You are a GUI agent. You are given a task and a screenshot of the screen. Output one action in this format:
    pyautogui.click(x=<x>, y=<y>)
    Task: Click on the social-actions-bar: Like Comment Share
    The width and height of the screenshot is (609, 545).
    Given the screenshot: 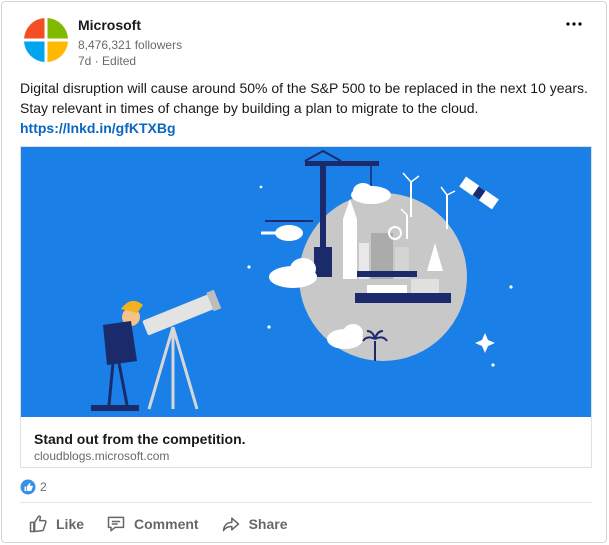 What is the action you would take?
    pyautogui.click(x=161, y=524)
    